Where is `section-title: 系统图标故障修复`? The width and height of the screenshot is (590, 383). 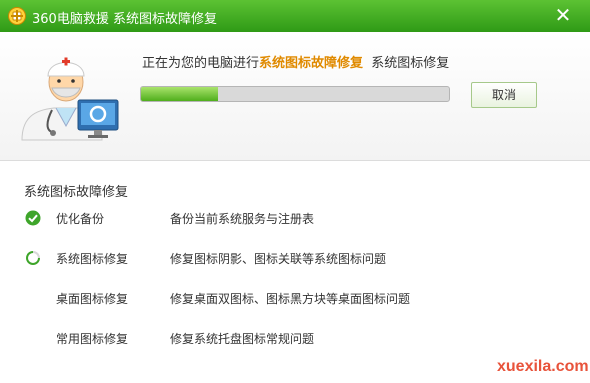
section-title: 系统图标故障修复 is located at coordinates (76, 192).